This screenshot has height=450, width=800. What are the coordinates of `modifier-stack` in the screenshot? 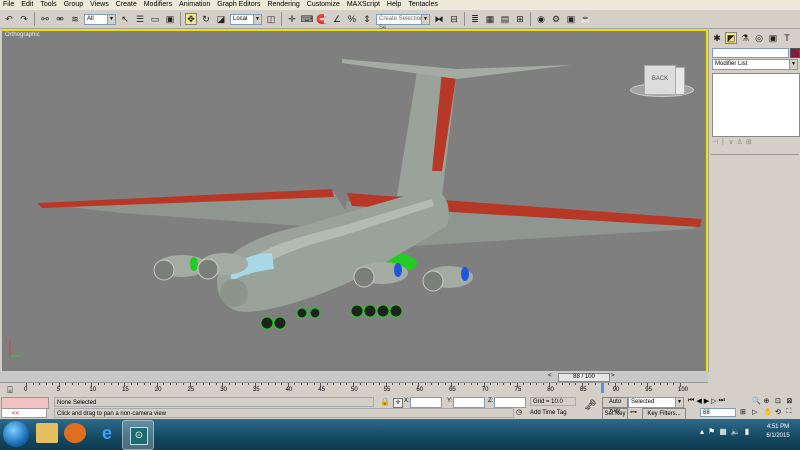 It's located at (756, 105).